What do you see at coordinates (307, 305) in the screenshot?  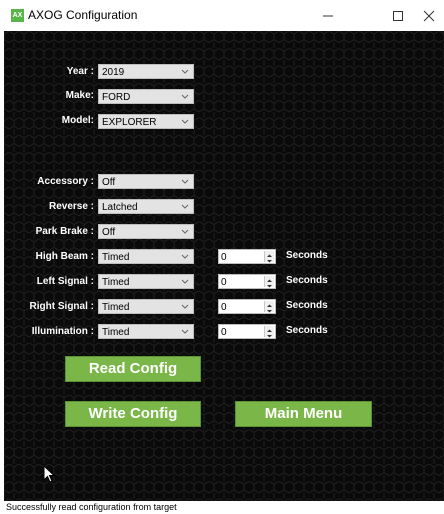 I see `right-signal-unit: Seconds` at bounding box center [307, 305].